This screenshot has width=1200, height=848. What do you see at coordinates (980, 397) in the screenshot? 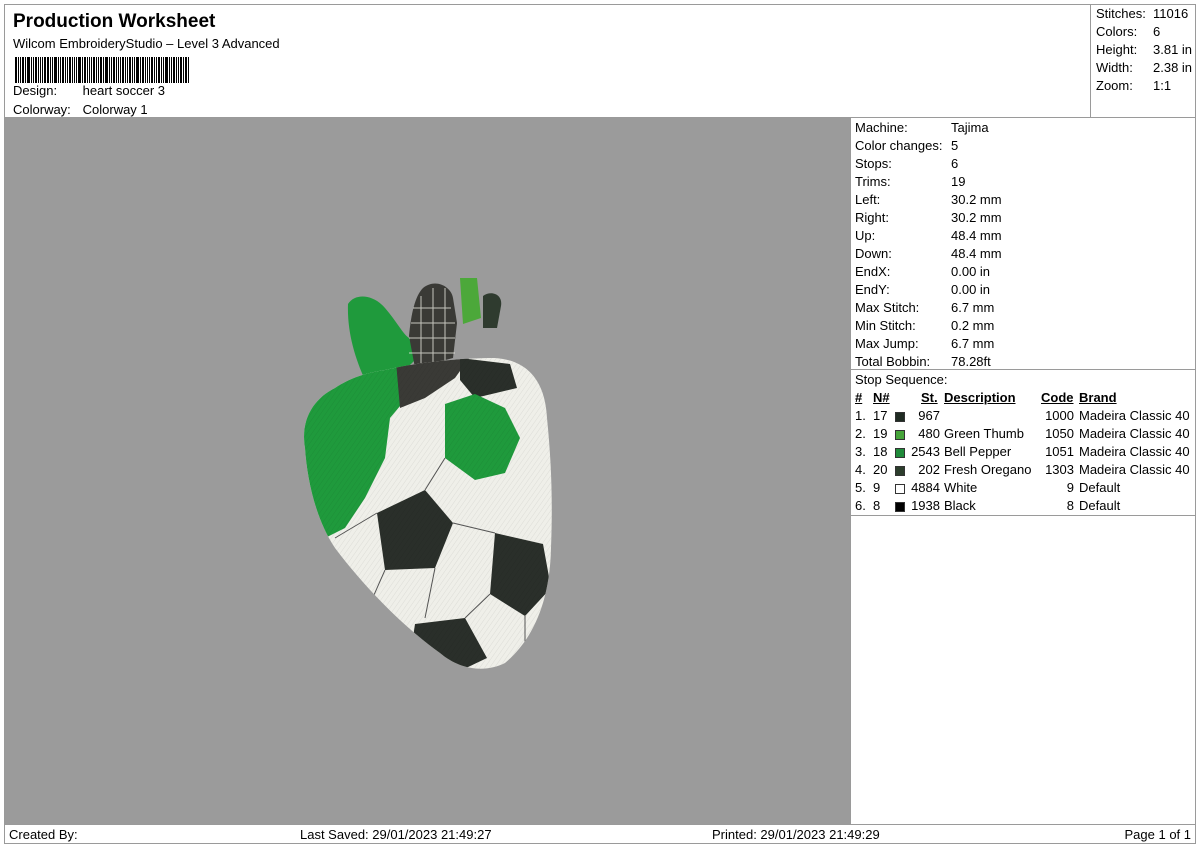
I see `col-header-description: Description` at bounding box center [980, 397].